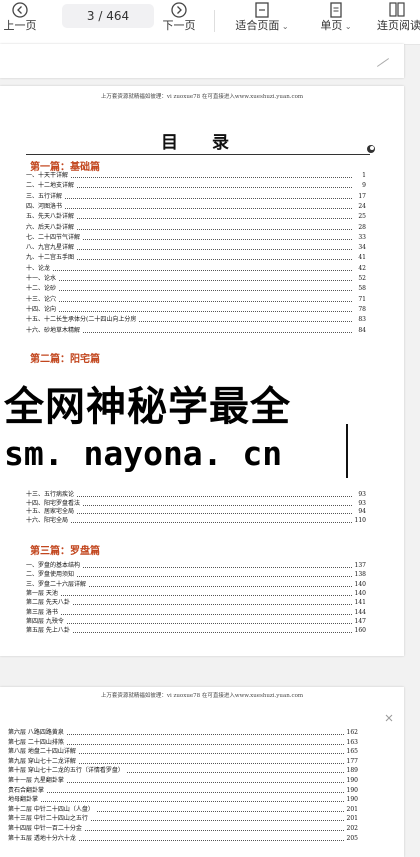  What do you see at coordinates (48, 520) in the screenshot?
I see `toc-entry-title: 十六、阳宅全局` at bounding box center [48, 520].